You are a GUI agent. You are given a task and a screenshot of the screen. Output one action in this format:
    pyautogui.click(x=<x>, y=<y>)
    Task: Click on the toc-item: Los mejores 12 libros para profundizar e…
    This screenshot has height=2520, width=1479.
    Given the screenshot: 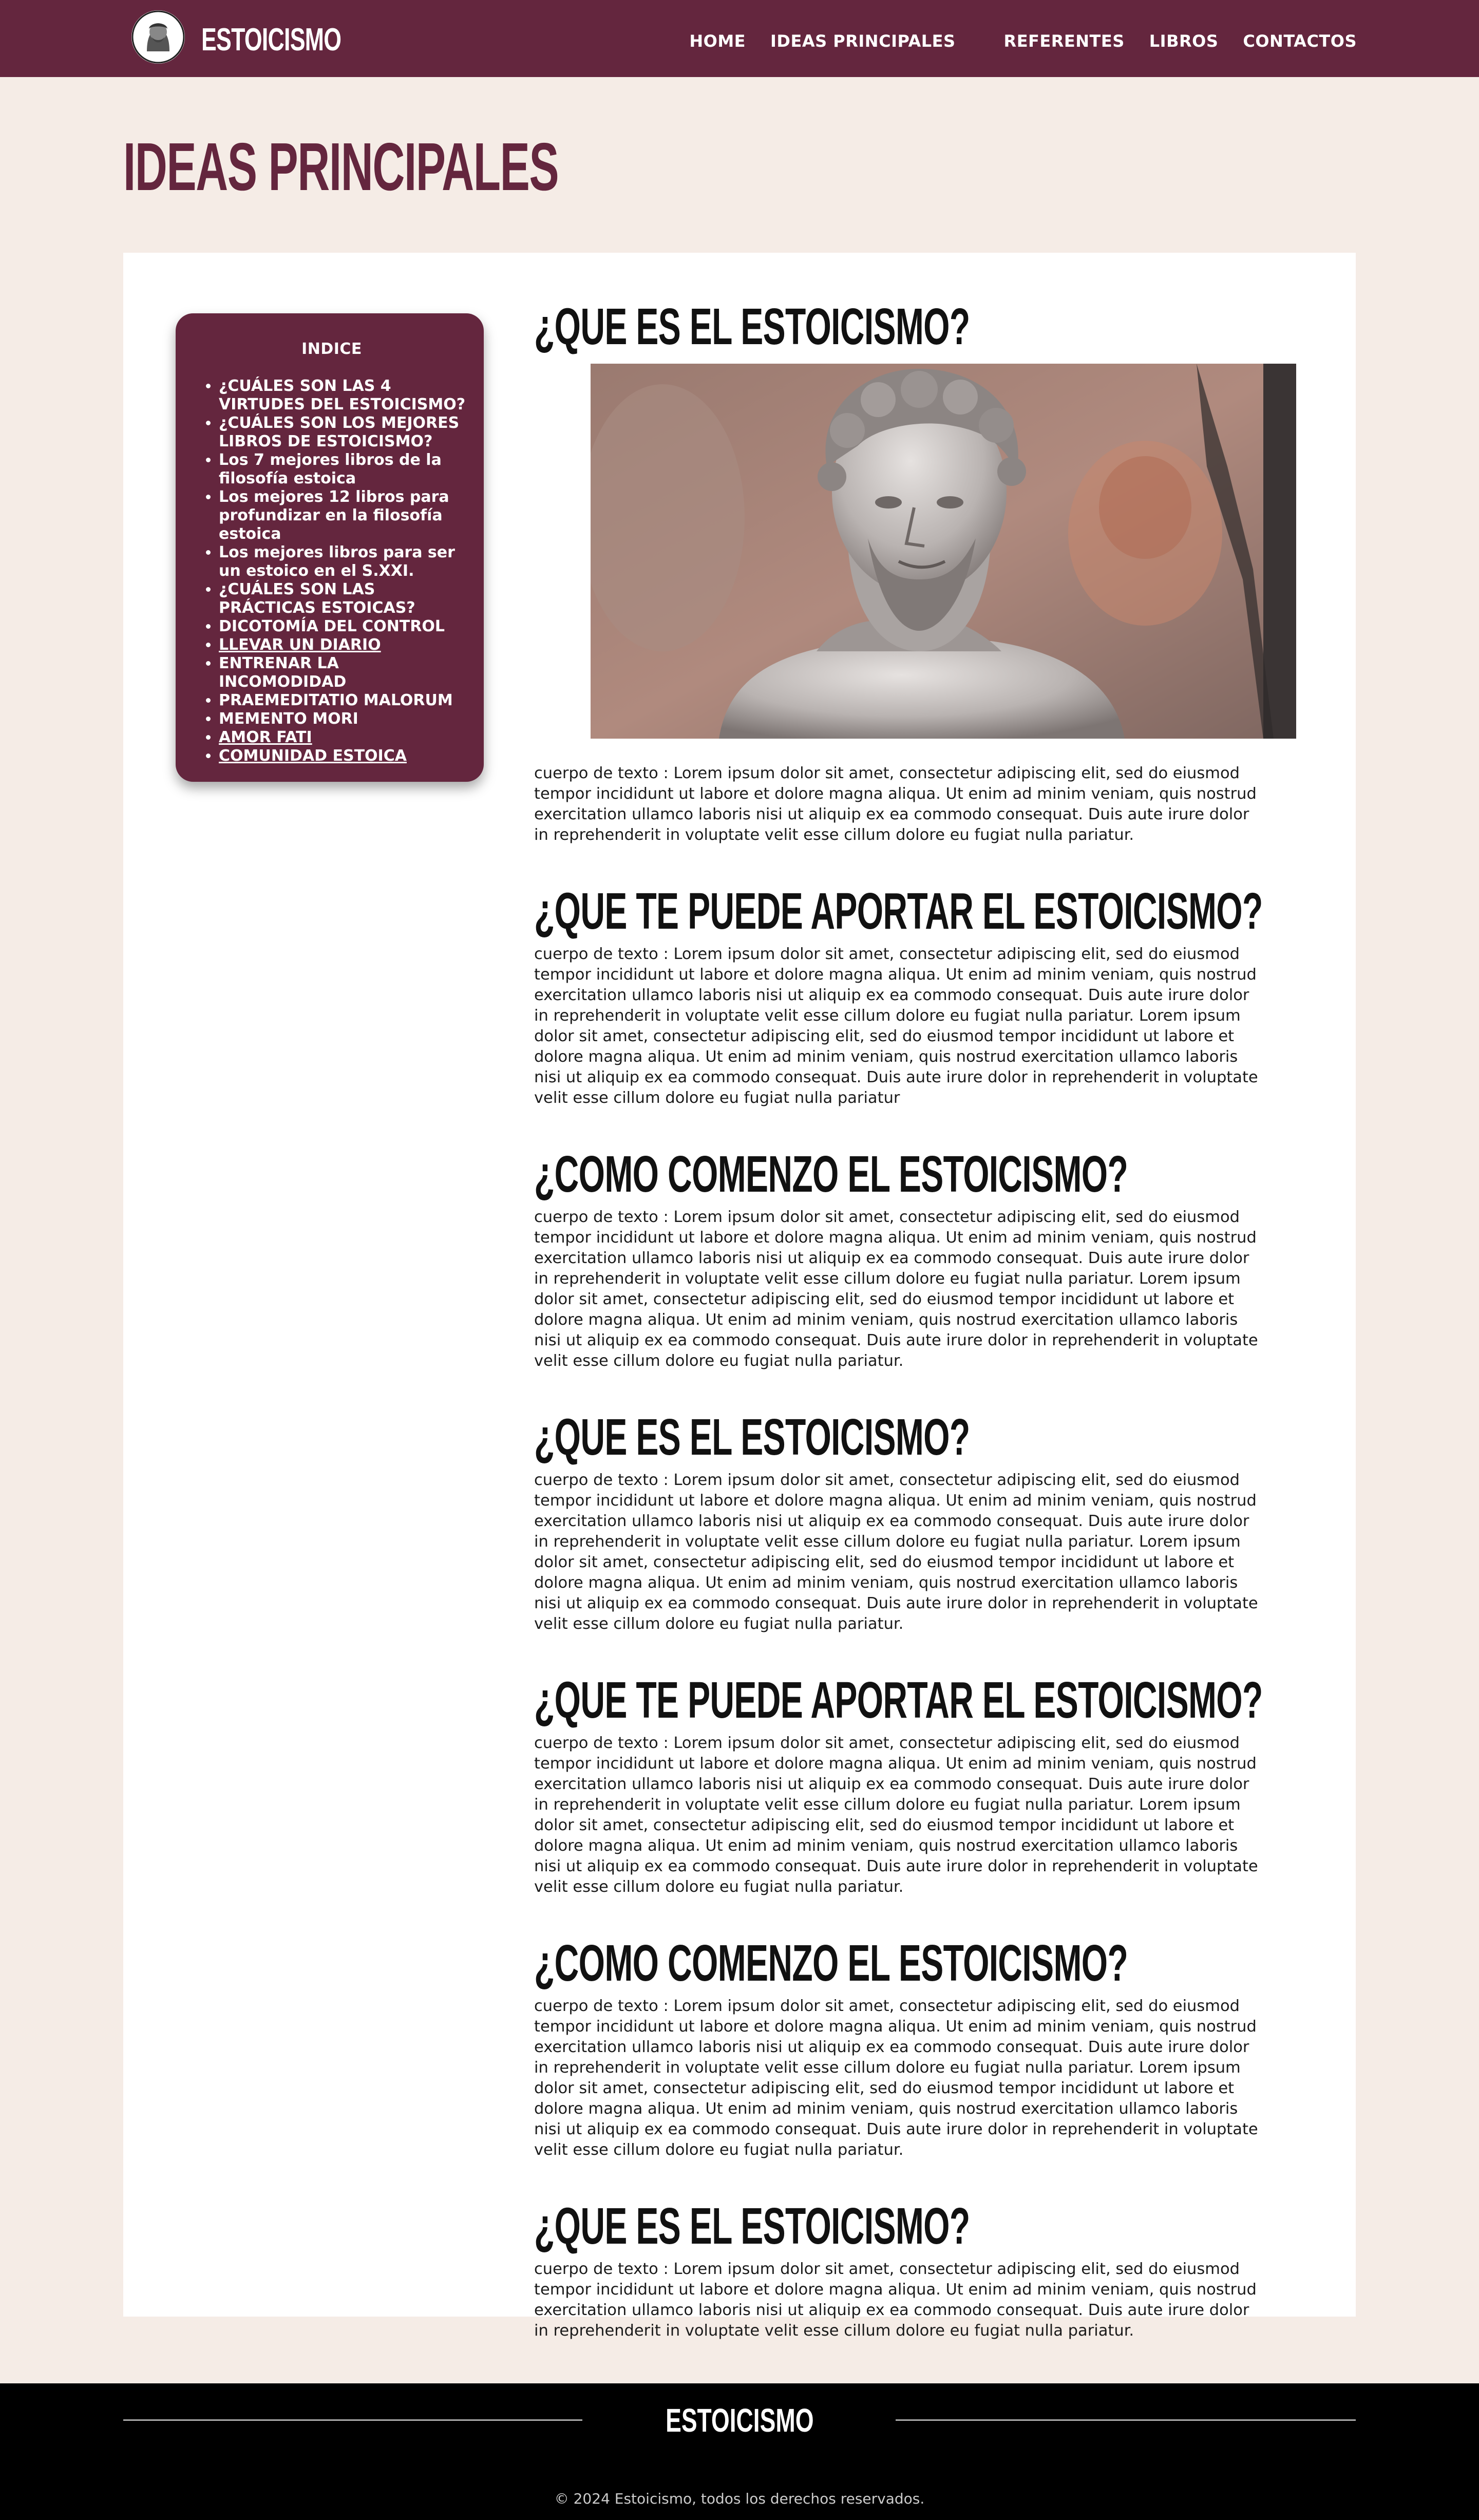 What is the action you would take?
    pyautogui.click(x=343, y=515)
    